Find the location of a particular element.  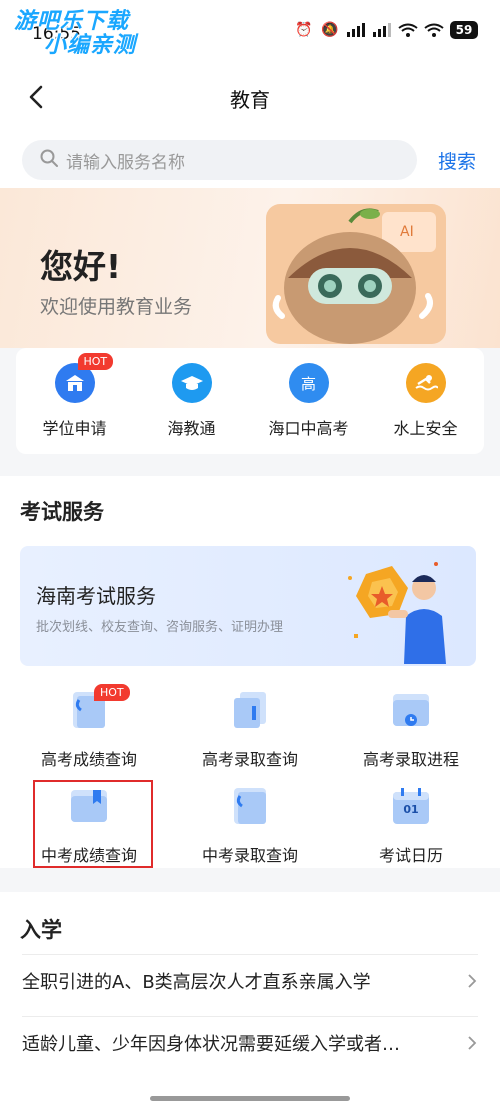

watermark: 游吧乐下载 小编亲测 is located at coordinates (75, 34).